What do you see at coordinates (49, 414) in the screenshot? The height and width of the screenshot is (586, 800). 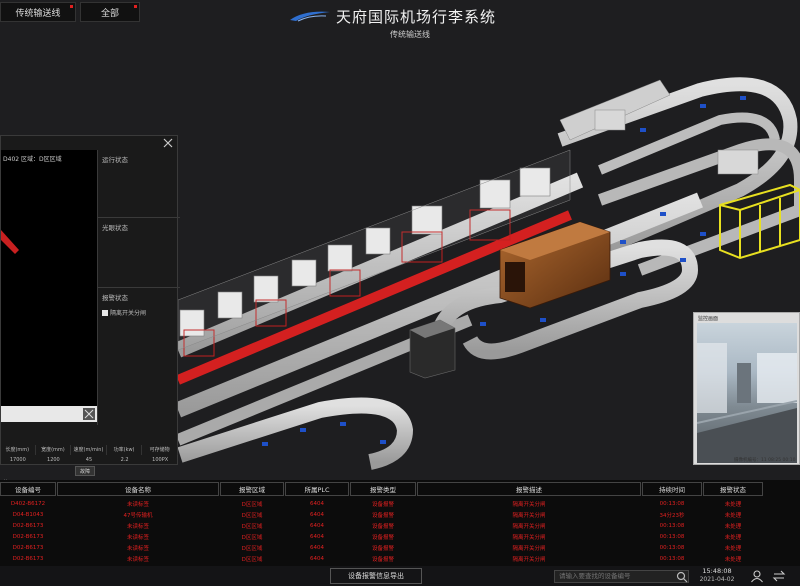 I see `device-name-bar` at bounding box center [49, 414].